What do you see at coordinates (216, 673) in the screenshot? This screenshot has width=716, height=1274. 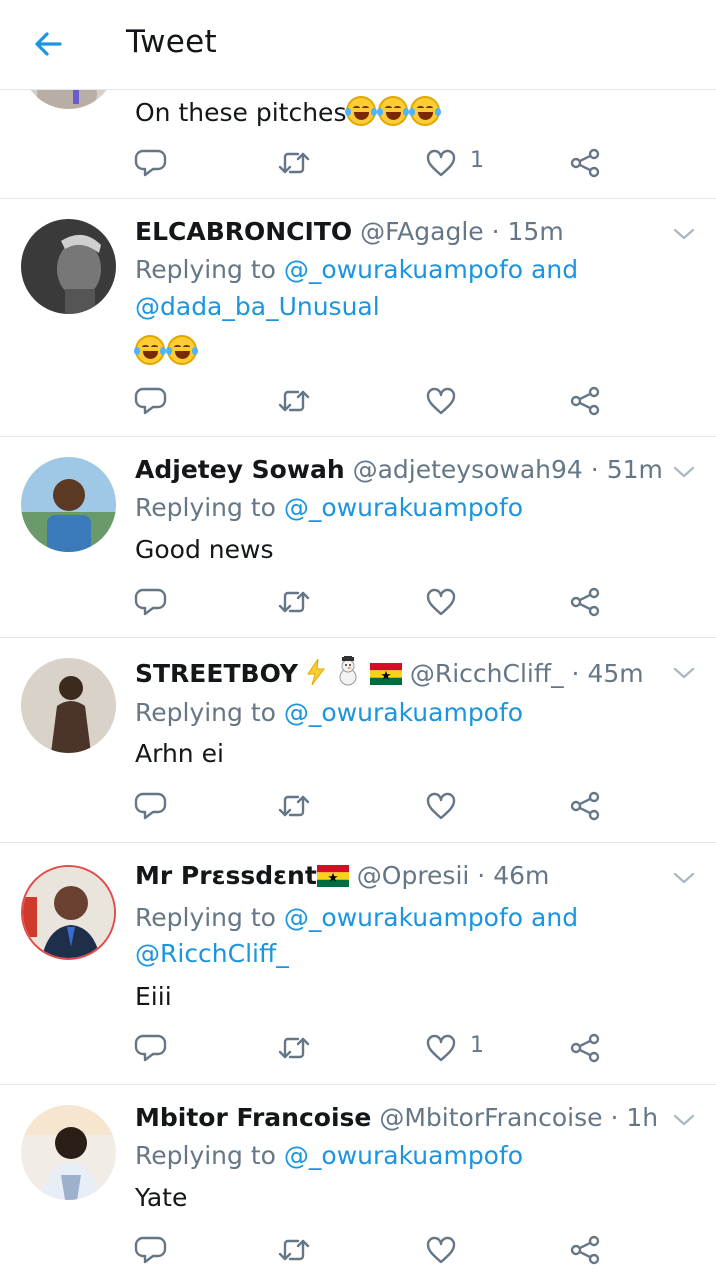 I see `display-name: STREETBOY` at bounding box center [216, 673].